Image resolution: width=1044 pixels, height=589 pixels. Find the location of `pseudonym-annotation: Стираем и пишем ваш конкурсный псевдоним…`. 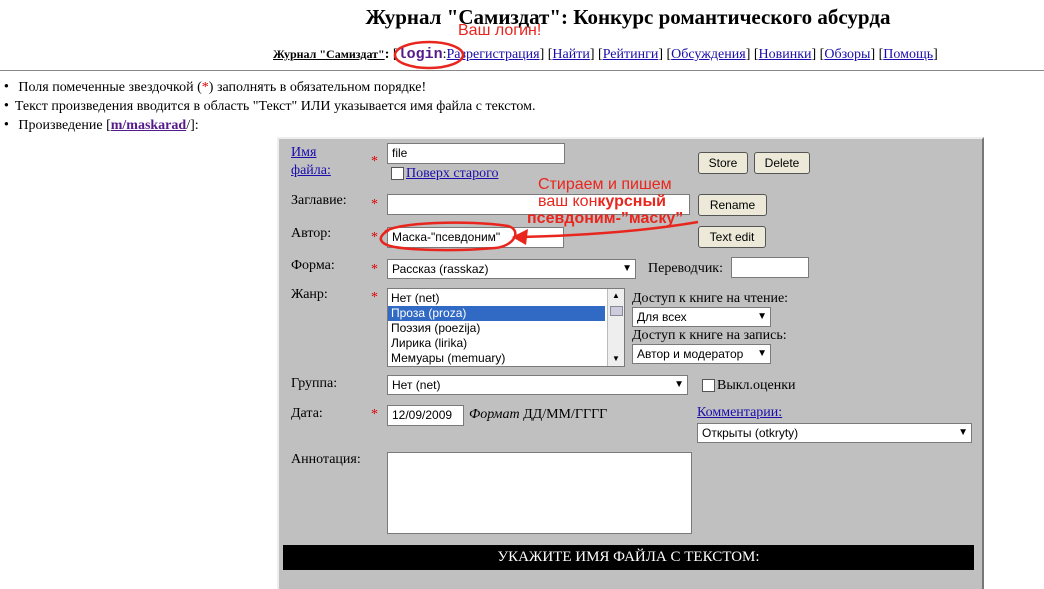

pseudonym-annotation: Стираем и пишем ваш конкурсный псевдоним… is located at coordinates (605, 201).